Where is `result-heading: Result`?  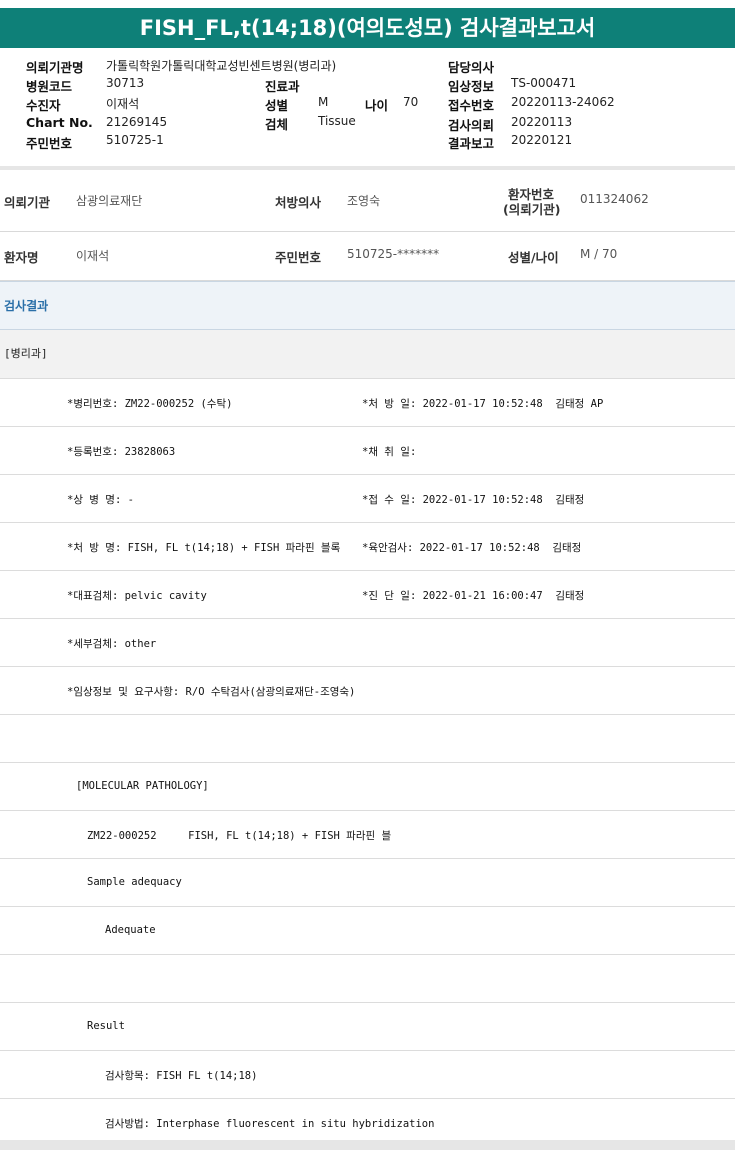 result-heading: Result is located at coordinates (106, 1026).